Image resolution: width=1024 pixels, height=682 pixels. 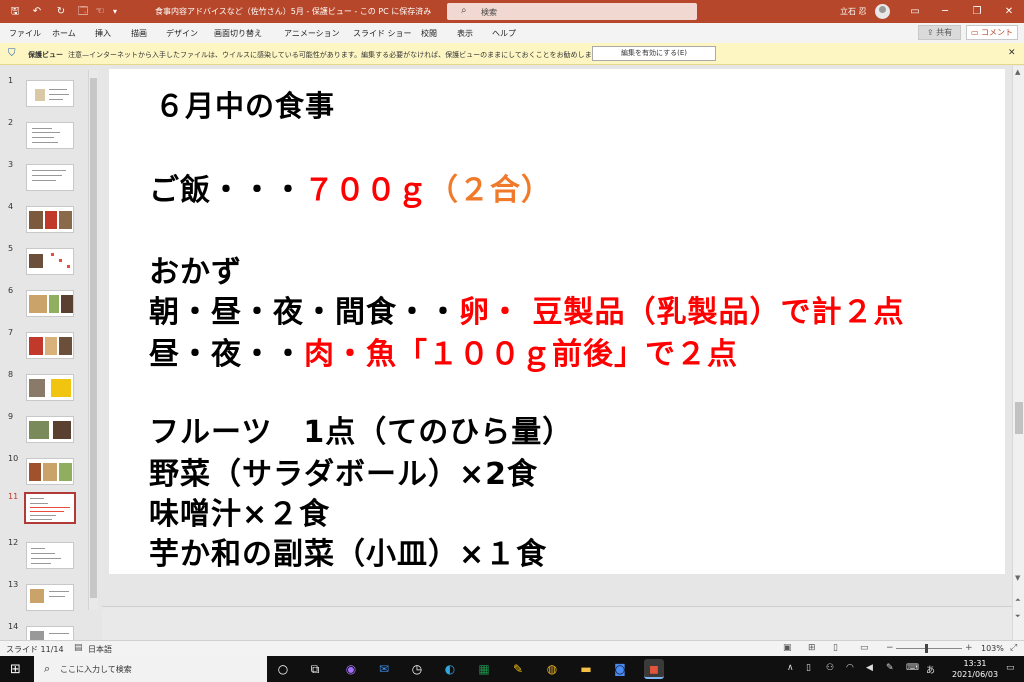 I want to click on tab-slideshow: スライド ショー, so click(x=382, y=33).